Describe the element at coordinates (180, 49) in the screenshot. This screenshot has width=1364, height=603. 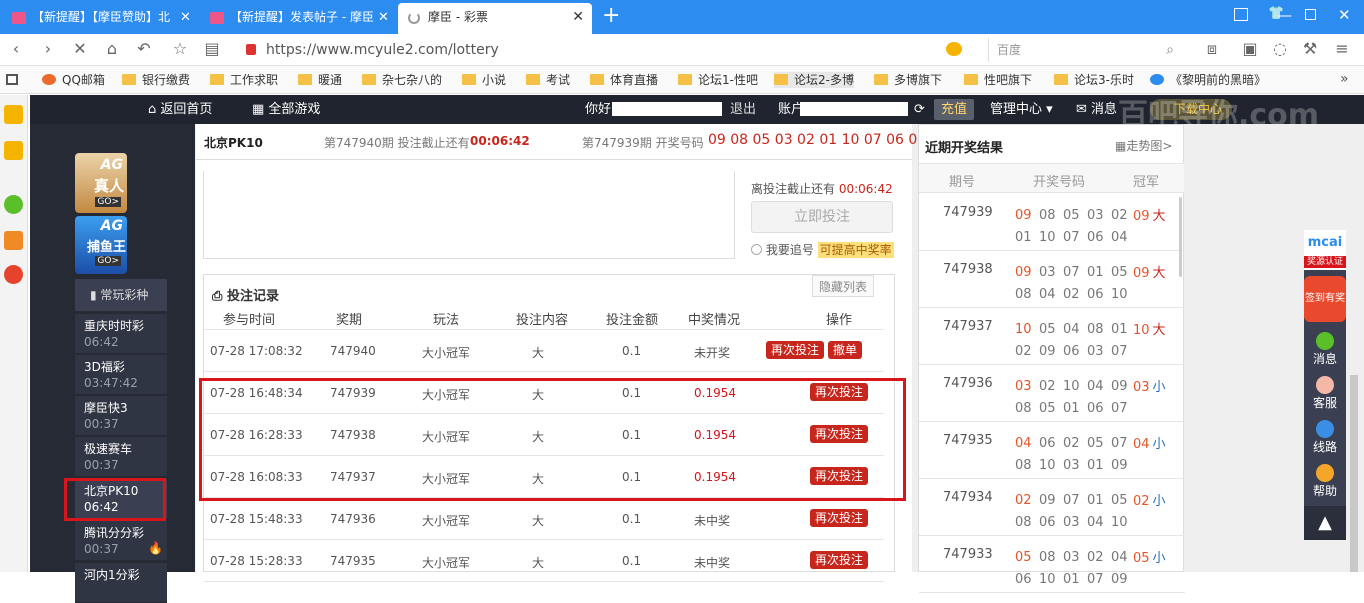
I see `favorite-star-icon: ☆` at that location.